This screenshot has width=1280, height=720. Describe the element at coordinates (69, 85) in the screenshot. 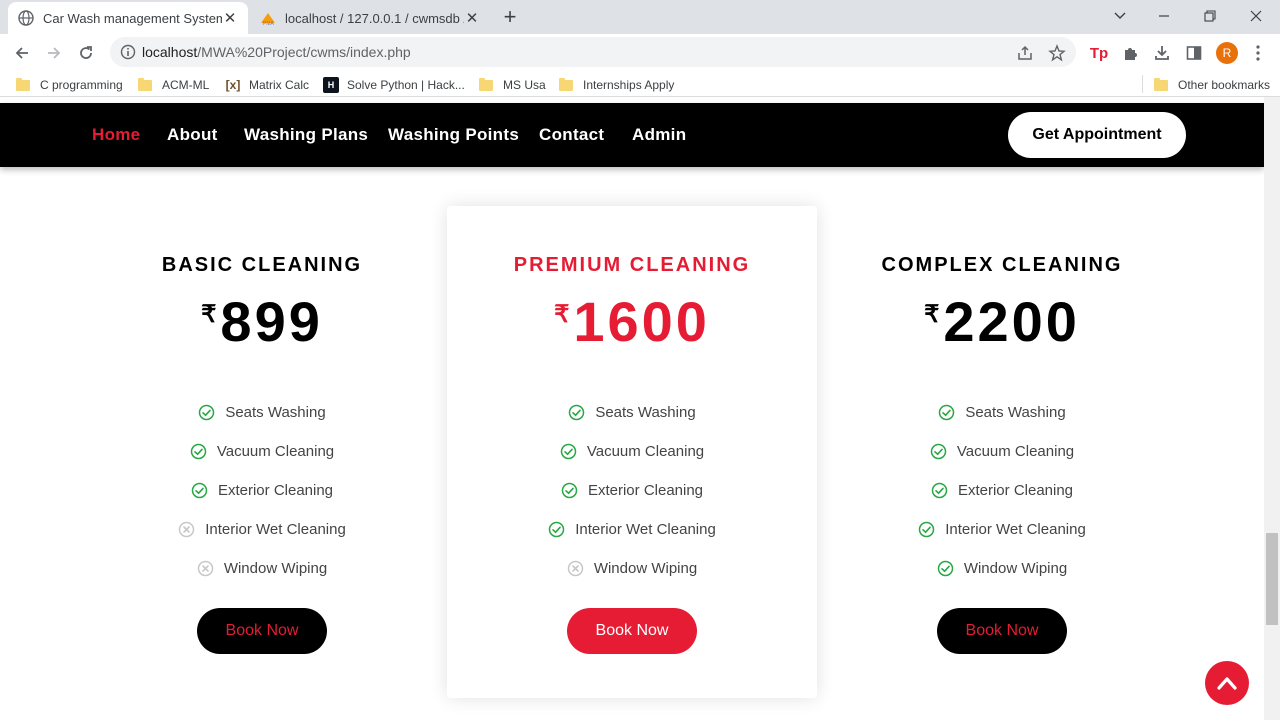

I see `bookmark-item: C programming` at that location.